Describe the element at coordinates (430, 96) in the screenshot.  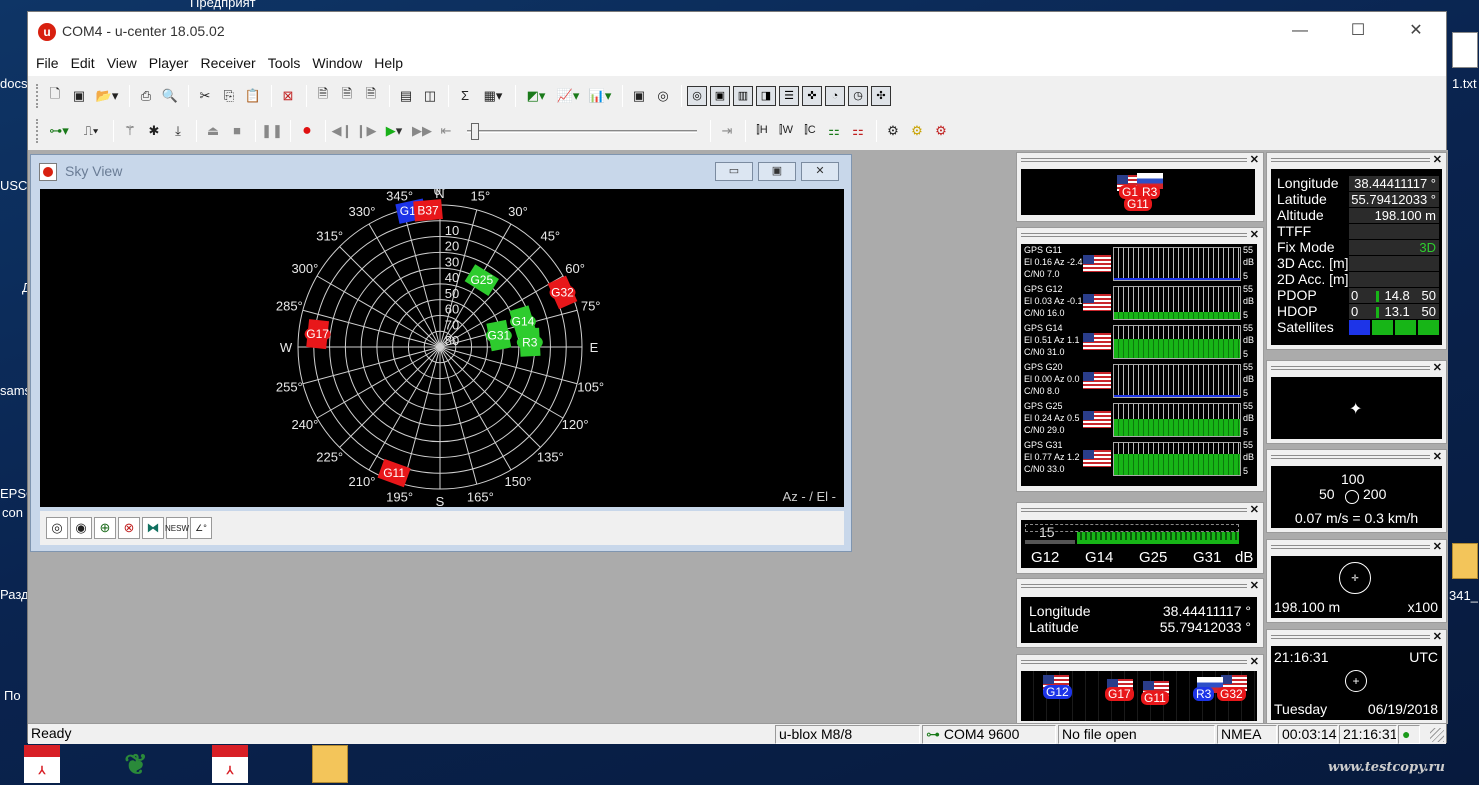
I see `binary-console-icon: ◫` at that location.